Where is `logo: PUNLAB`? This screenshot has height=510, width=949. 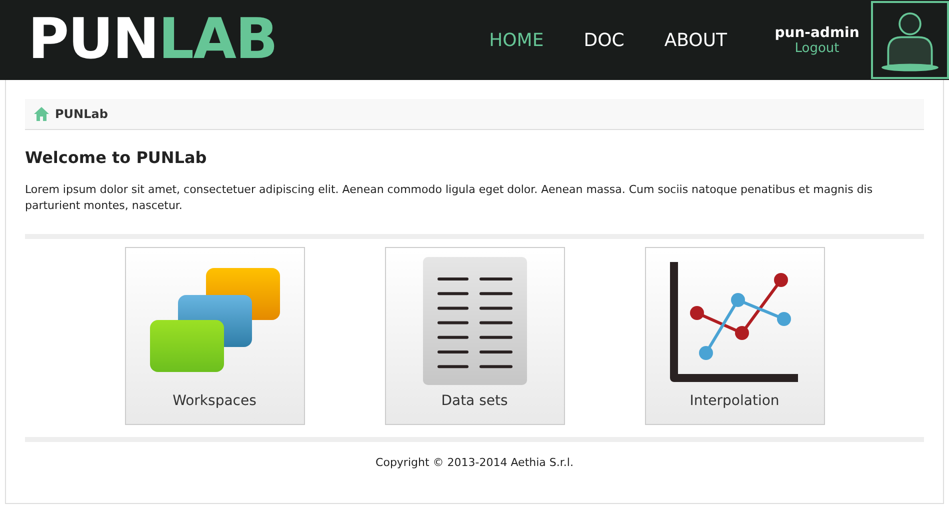
logo: PUNLAB is located at coordinates (153, 40).